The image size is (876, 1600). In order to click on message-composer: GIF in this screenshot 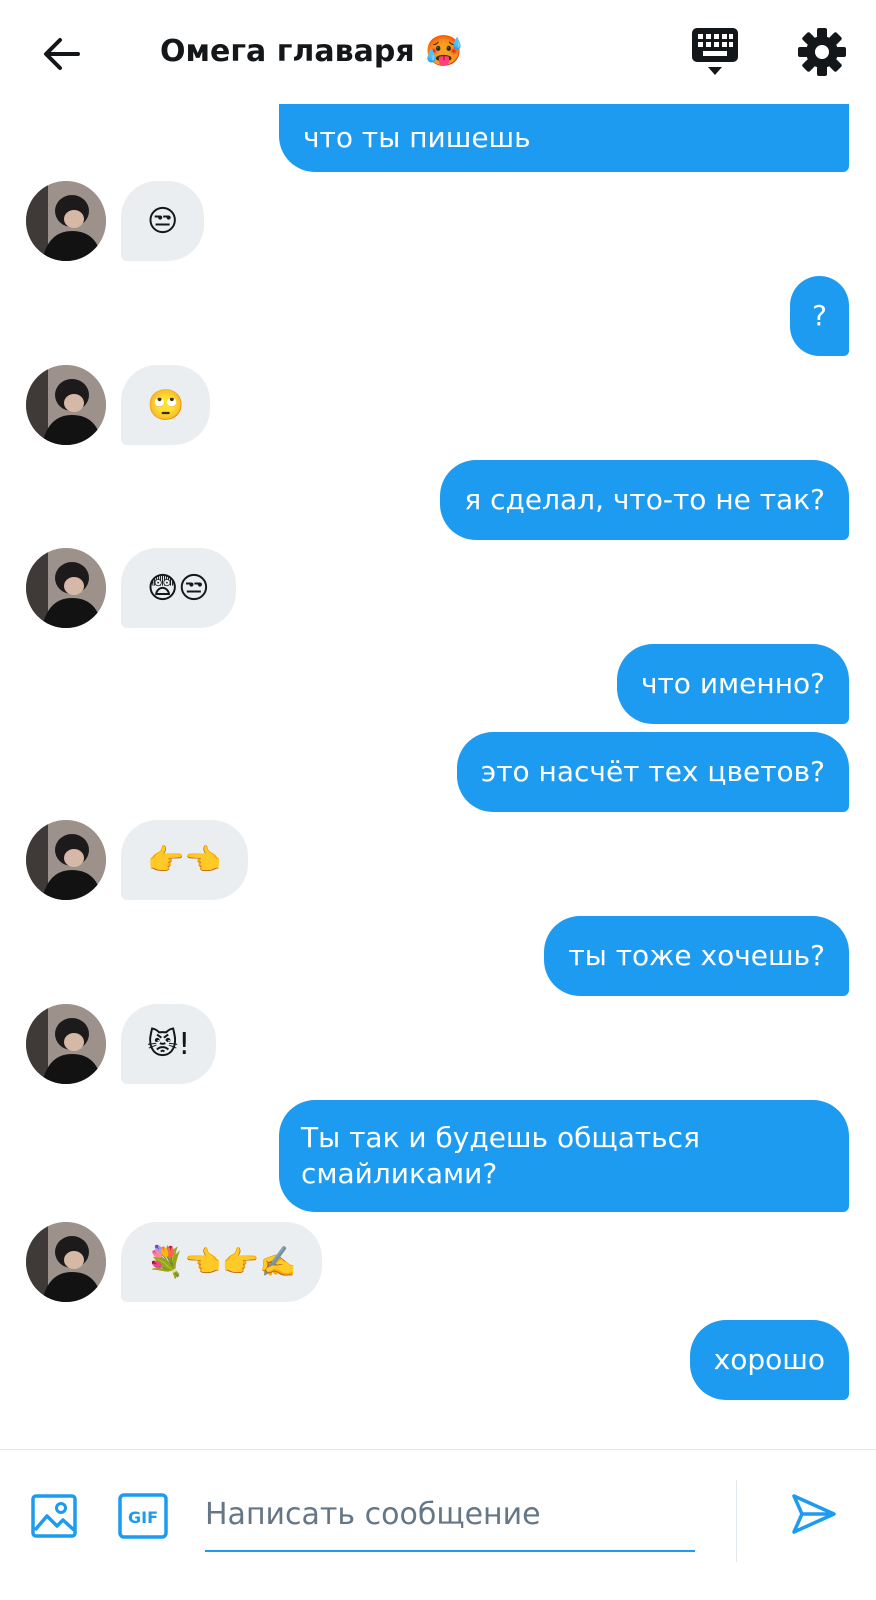, I will do `click(438, 1524)`.